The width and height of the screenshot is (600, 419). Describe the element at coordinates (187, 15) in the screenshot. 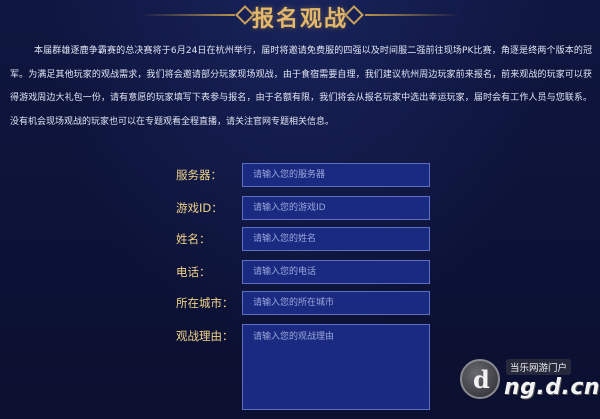

I see `title-divider-left` at that location.